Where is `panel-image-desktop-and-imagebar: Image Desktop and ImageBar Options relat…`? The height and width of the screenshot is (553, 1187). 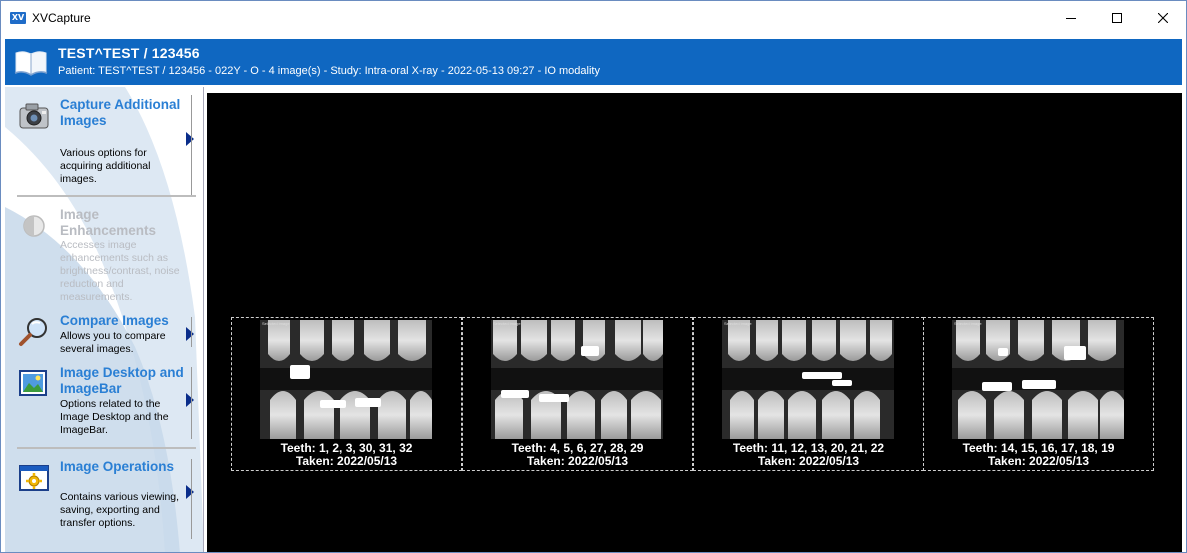 panel-image-desktop-and-imagebar: Image Desktop and ImageBar Options relat… is located at coordinates (102, 402).